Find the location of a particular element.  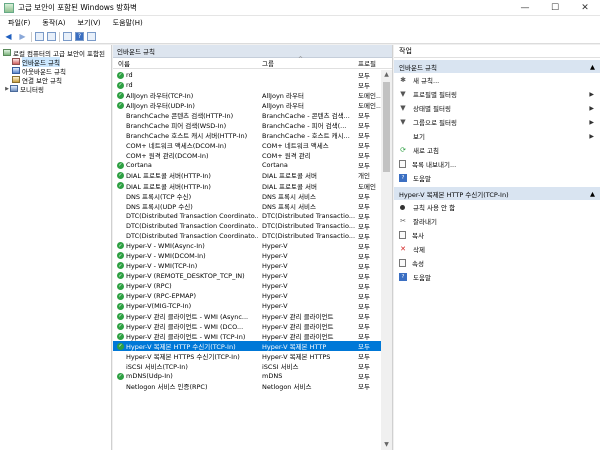

table-row: Netlogon 서비스 인증(RPC) Netlogon 서비스 모두 is located at coordinates (247, 386).